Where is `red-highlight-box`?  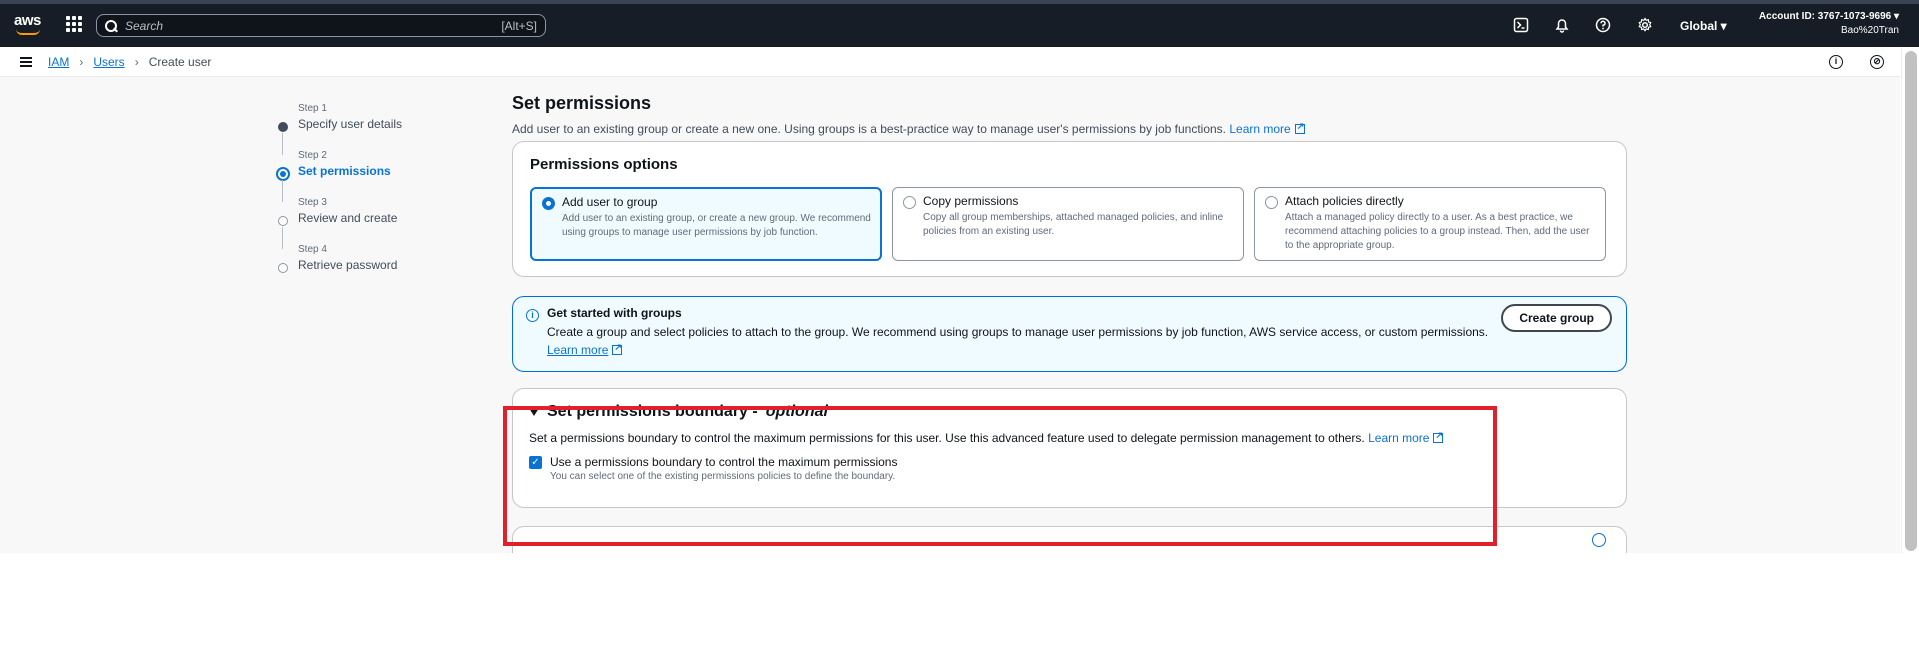
red-highlight-box is located at coordinates (1000, 476).